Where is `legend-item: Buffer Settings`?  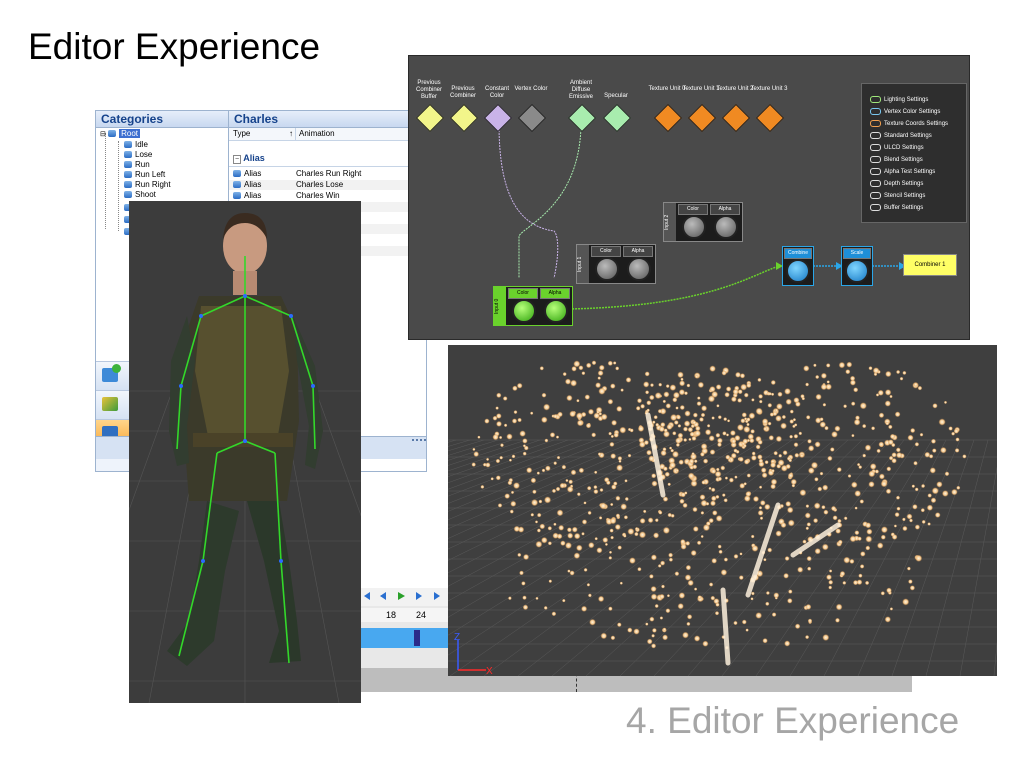 legend-item: Buffer Settings is located at coordinates (896, 207).